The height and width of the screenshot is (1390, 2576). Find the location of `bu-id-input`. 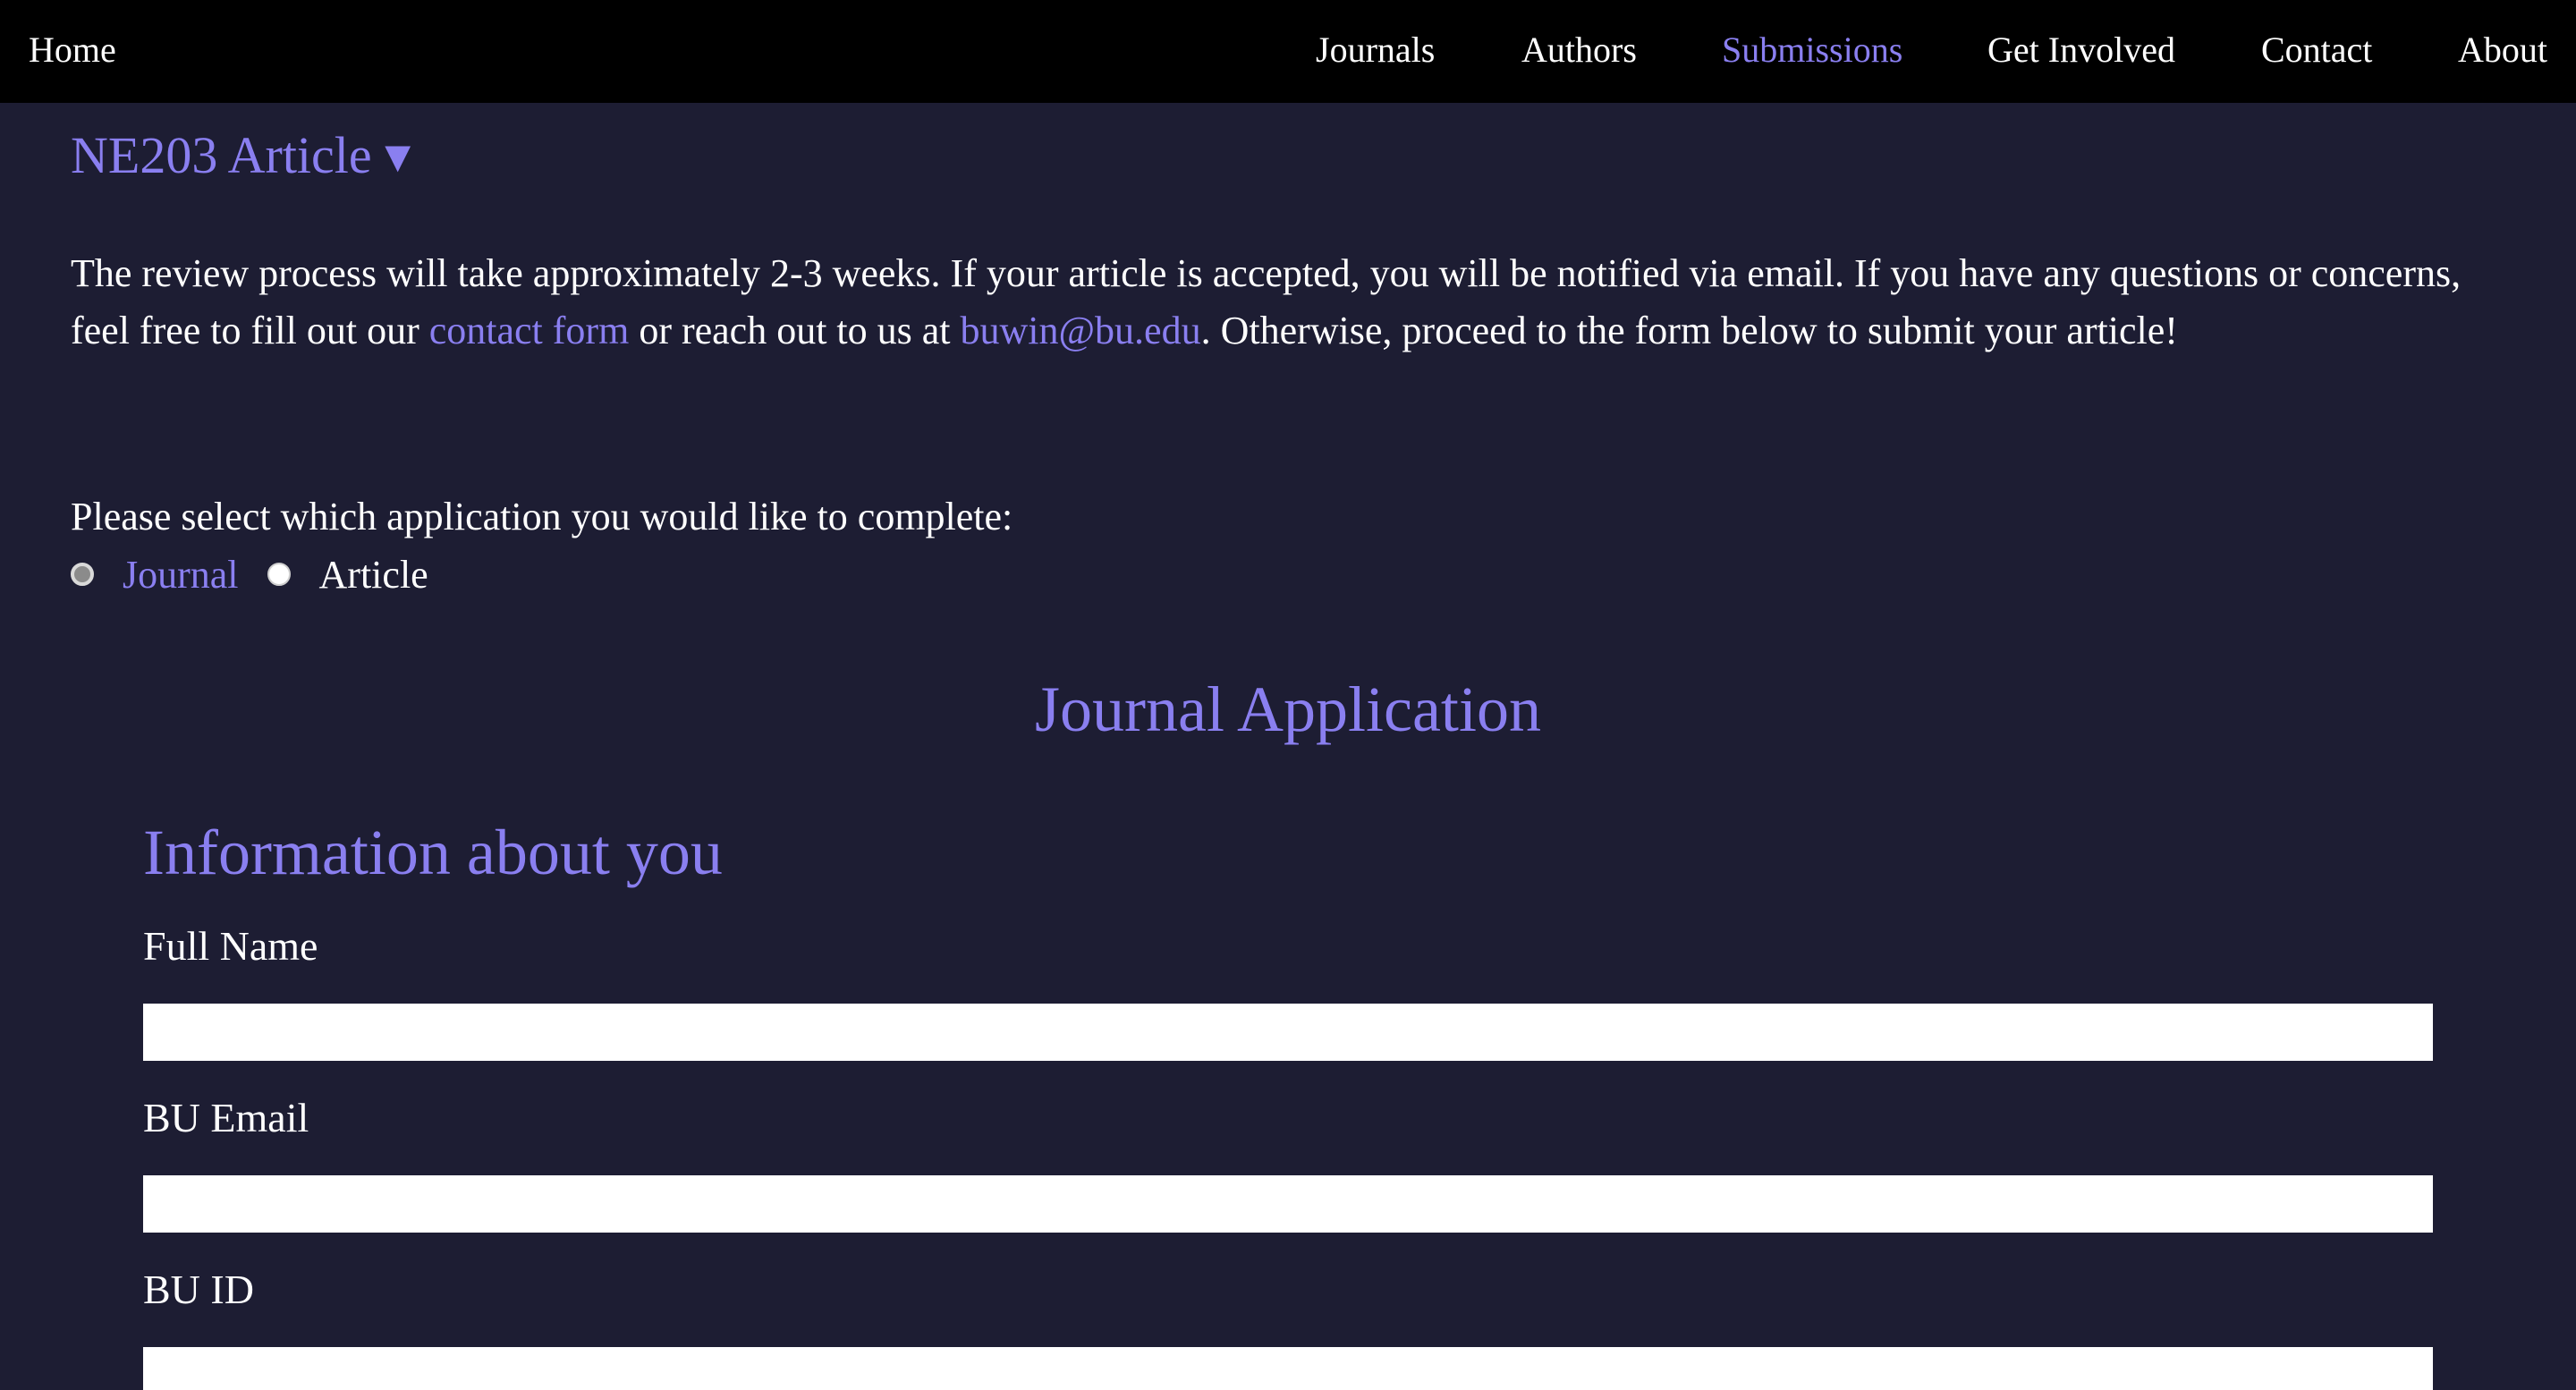

bu-id-input is located at coordinates (1288, 1368).